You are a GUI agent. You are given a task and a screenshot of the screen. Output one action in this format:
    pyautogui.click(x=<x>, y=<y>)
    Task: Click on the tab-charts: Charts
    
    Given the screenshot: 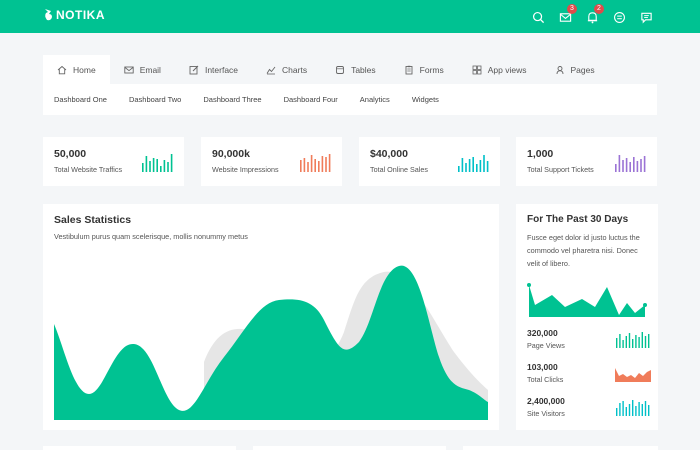 What is the action you would take?
    pyautogui.click(x=286, y=69)
    